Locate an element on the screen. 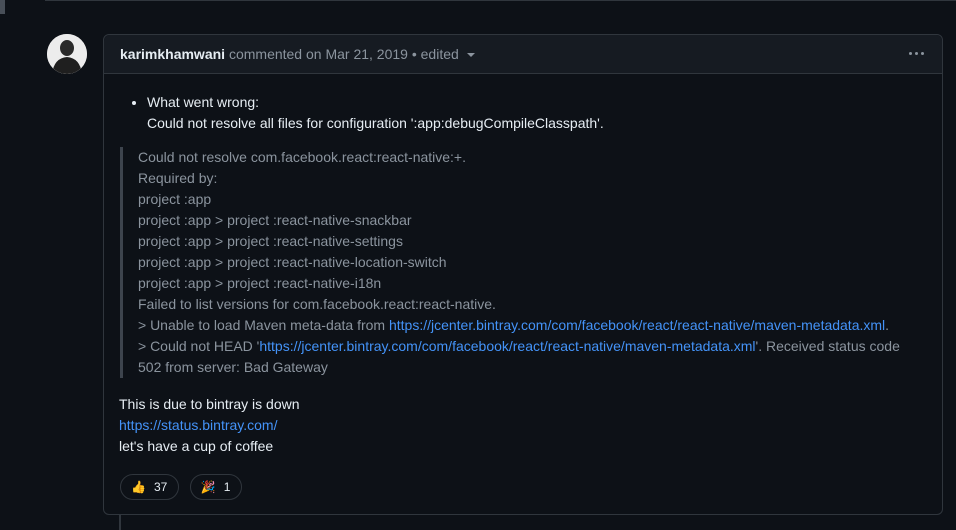 This screenshot has width=956, height=530. timeline-line is located at coordinates (120, 522).